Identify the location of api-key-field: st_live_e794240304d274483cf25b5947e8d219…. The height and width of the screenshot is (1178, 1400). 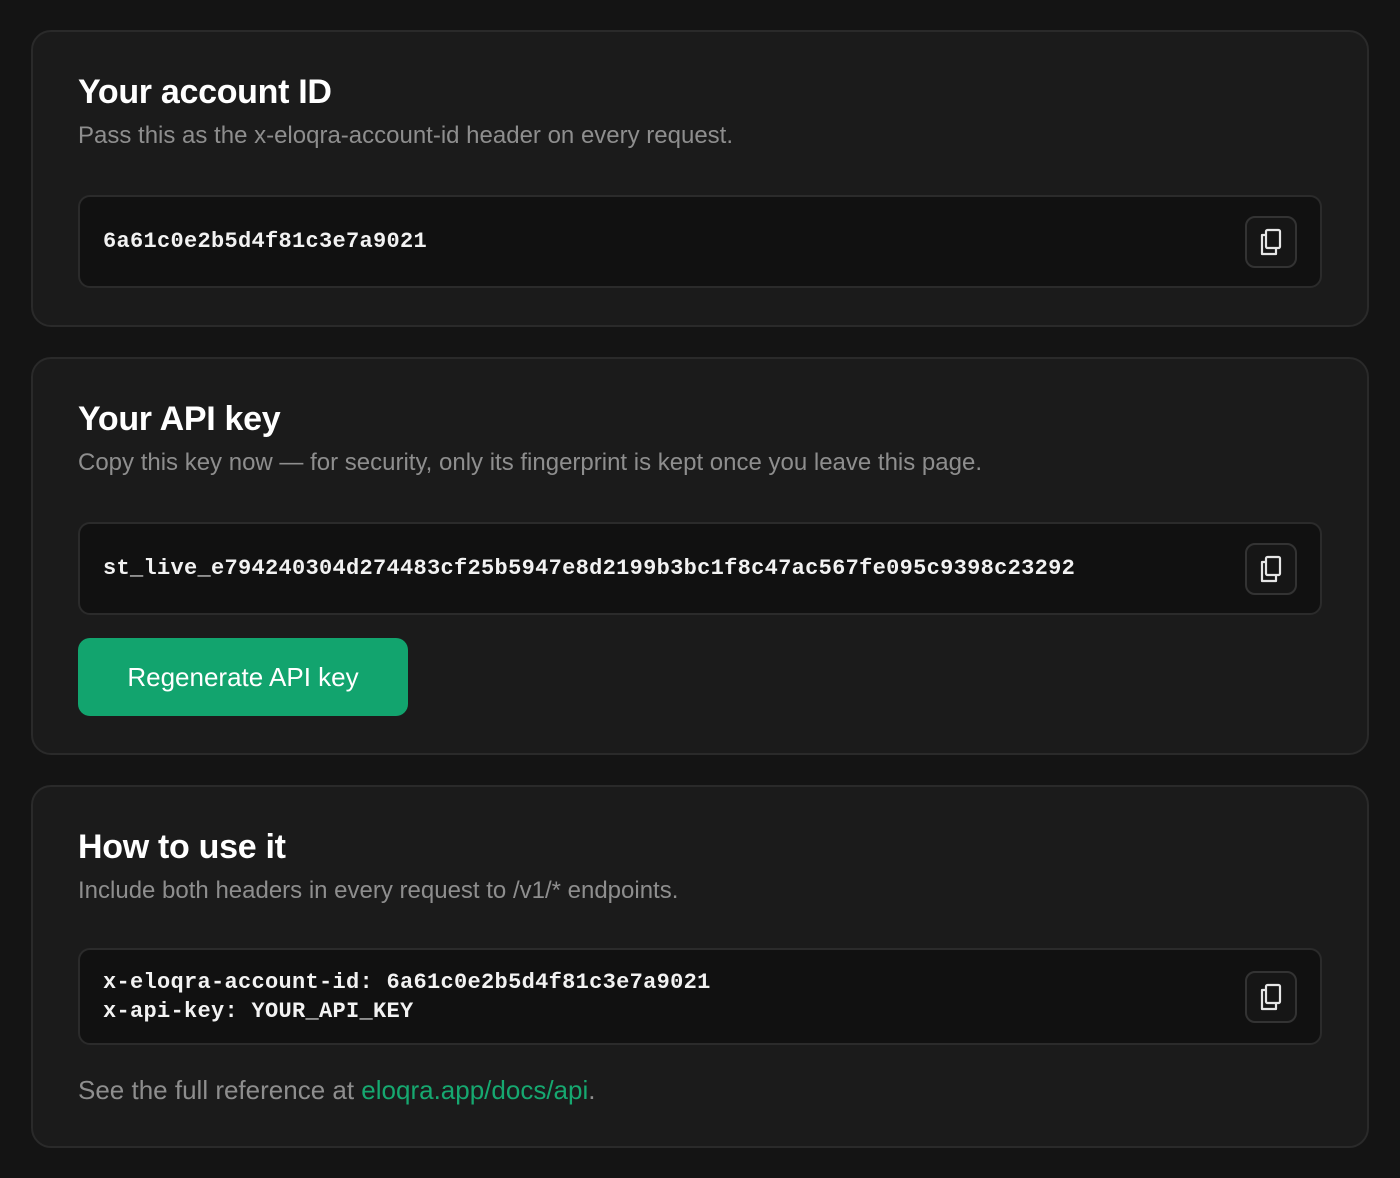
(700, 568).